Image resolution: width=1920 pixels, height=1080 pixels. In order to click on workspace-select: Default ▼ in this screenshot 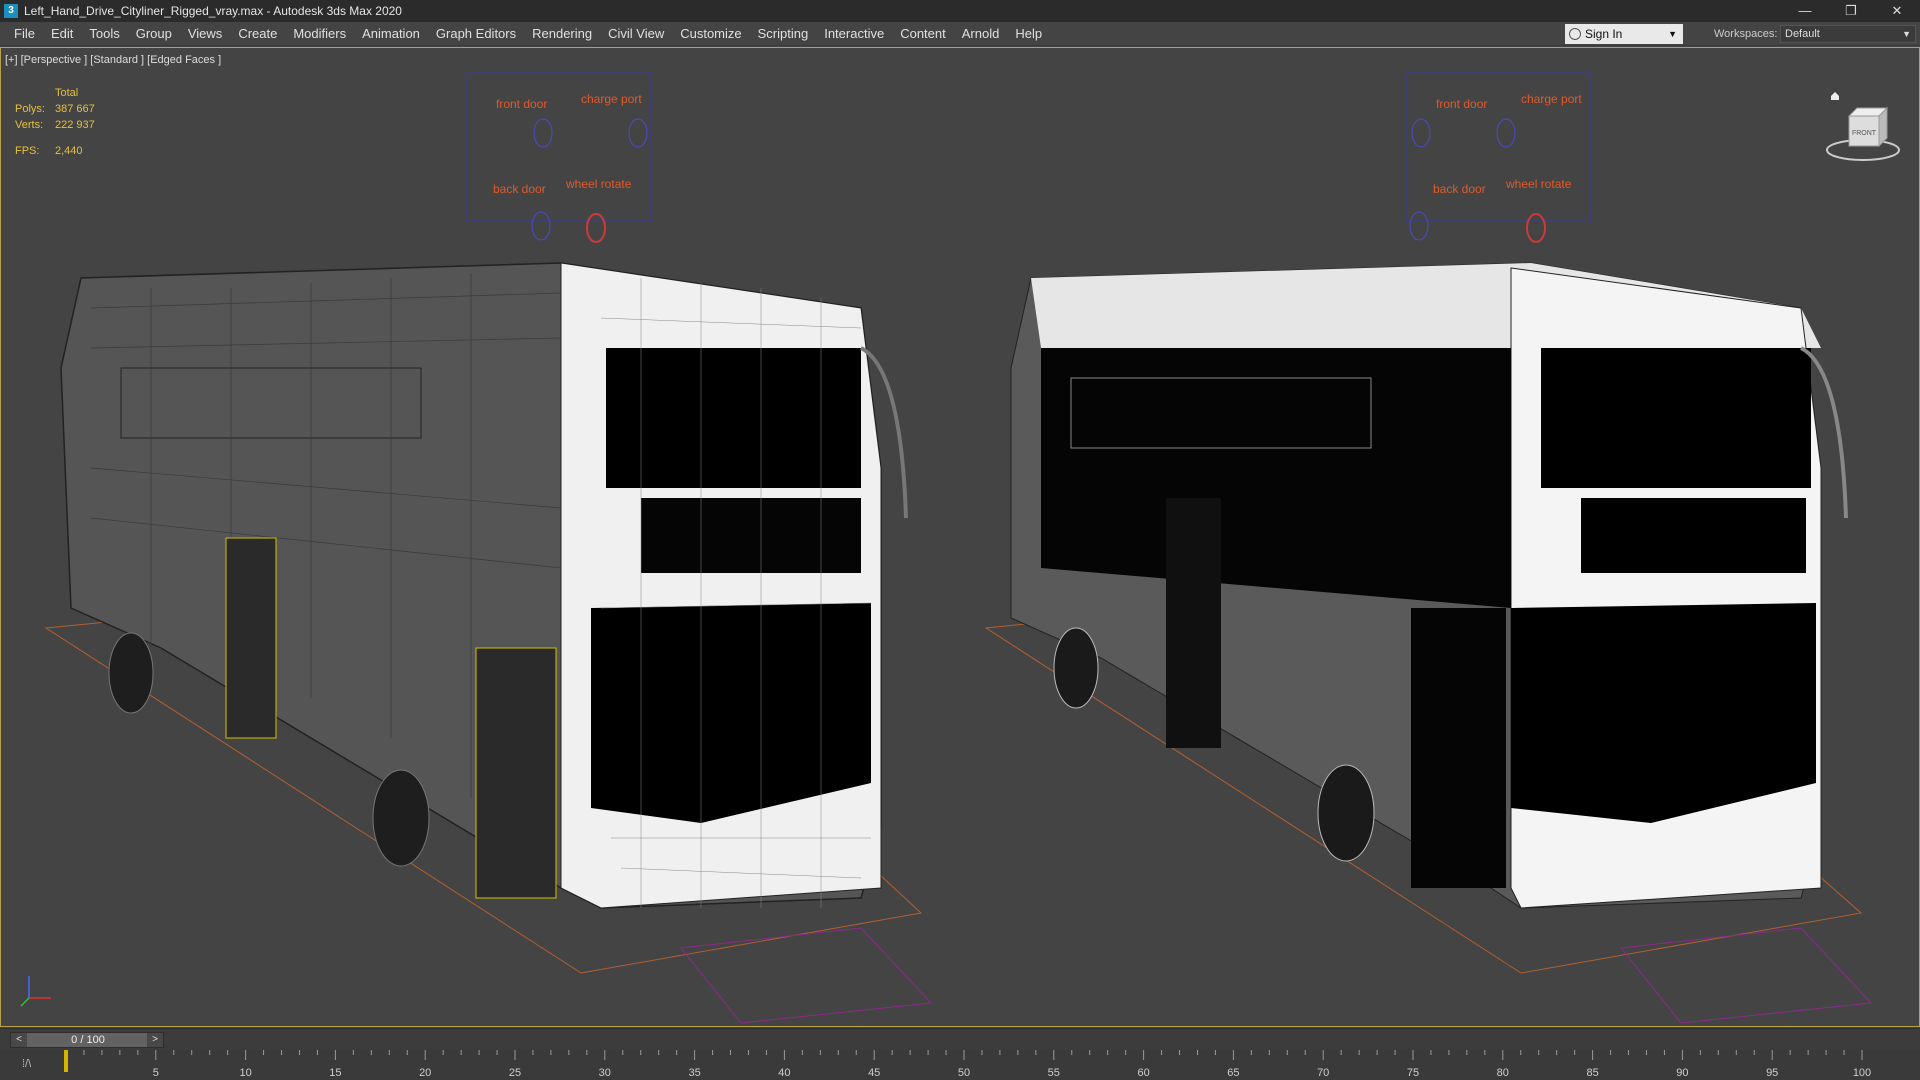, I will do `click(1848, 34)`.